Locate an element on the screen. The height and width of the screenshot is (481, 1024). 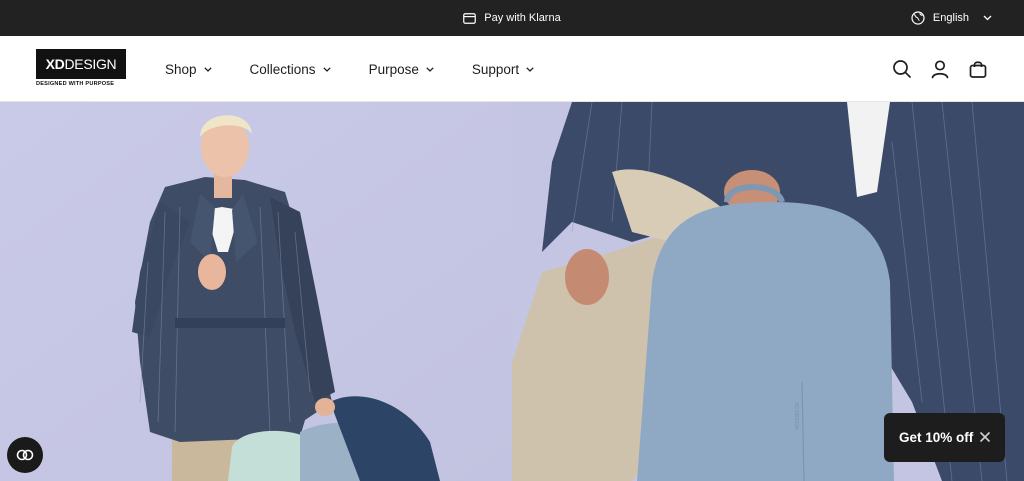
nav-label: Support is located at coordinates (495, 69).